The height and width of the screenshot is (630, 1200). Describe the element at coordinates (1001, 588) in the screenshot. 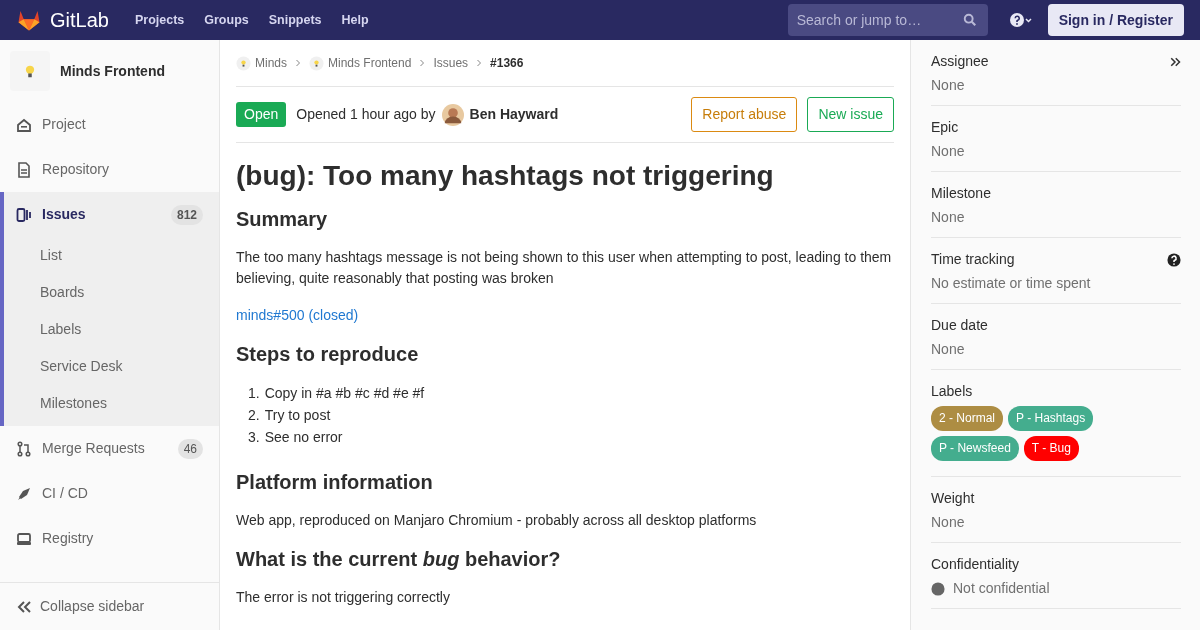

I see `field-value: Not confidential` at that location.